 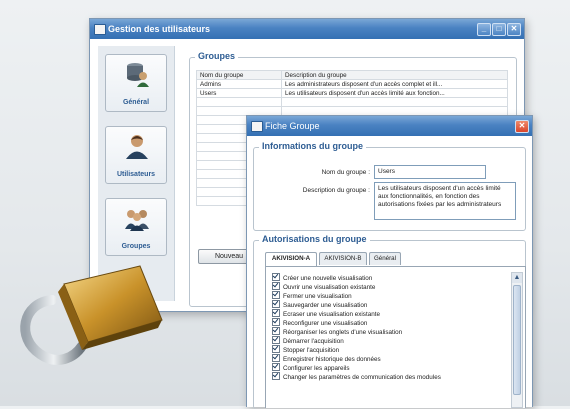 I want to click on description-label: Description du groupe :, so click(x=336, y=190).